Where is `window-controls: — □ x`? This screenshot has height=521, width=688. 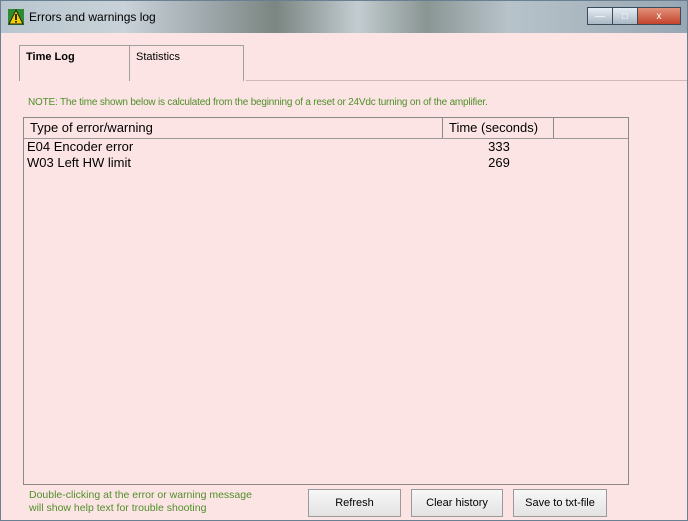 window-controls: — □ x is located at coordinates (634, 17).